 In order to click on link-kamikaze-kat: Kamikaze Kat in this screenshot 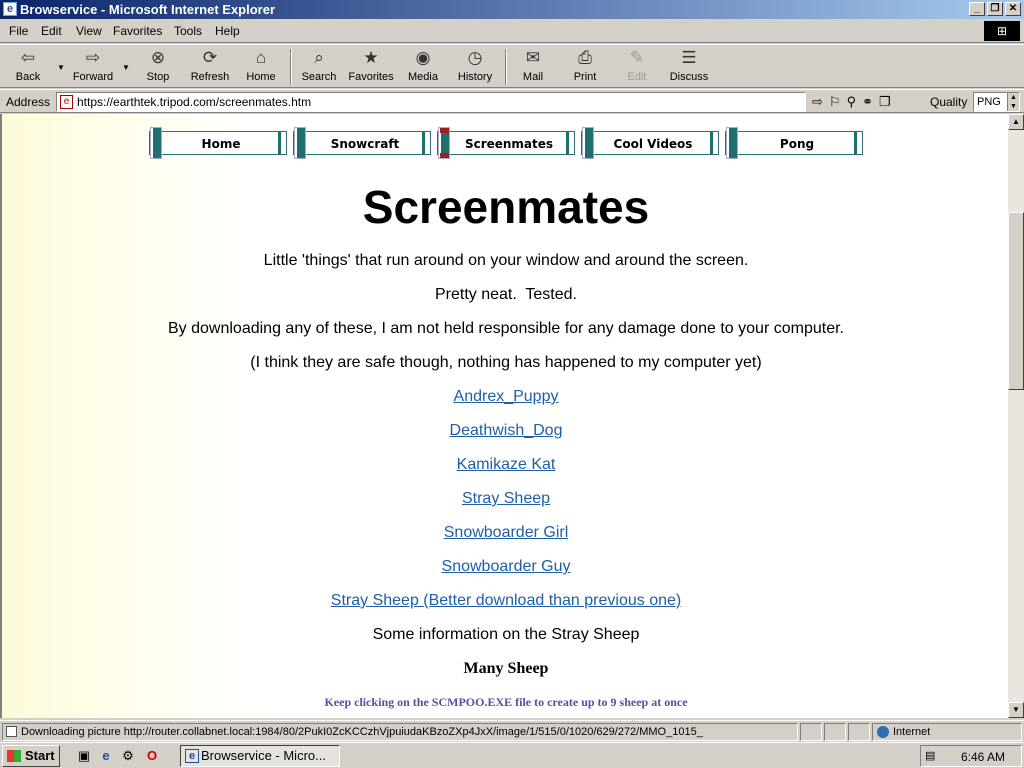, I will do `click(506, 464)`.